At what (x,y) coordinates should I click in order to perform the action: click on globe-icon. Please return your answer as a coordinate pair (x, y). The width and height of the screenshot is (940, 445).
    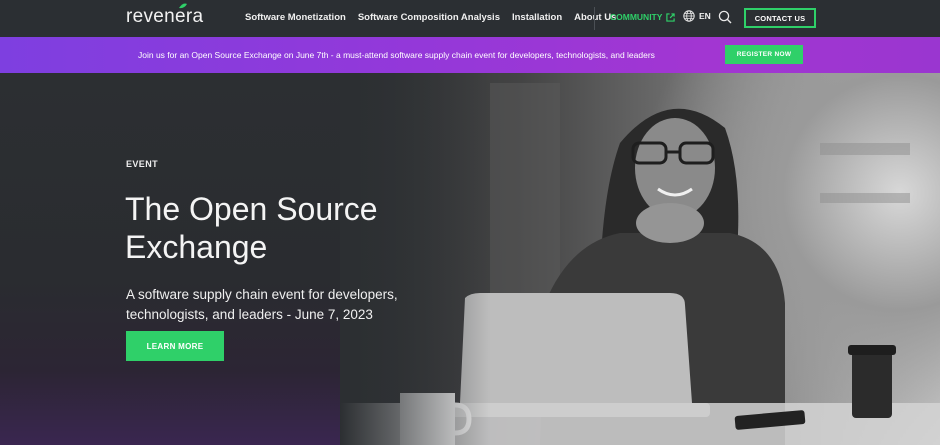
    Looking at the image, I should click on (689, 16).